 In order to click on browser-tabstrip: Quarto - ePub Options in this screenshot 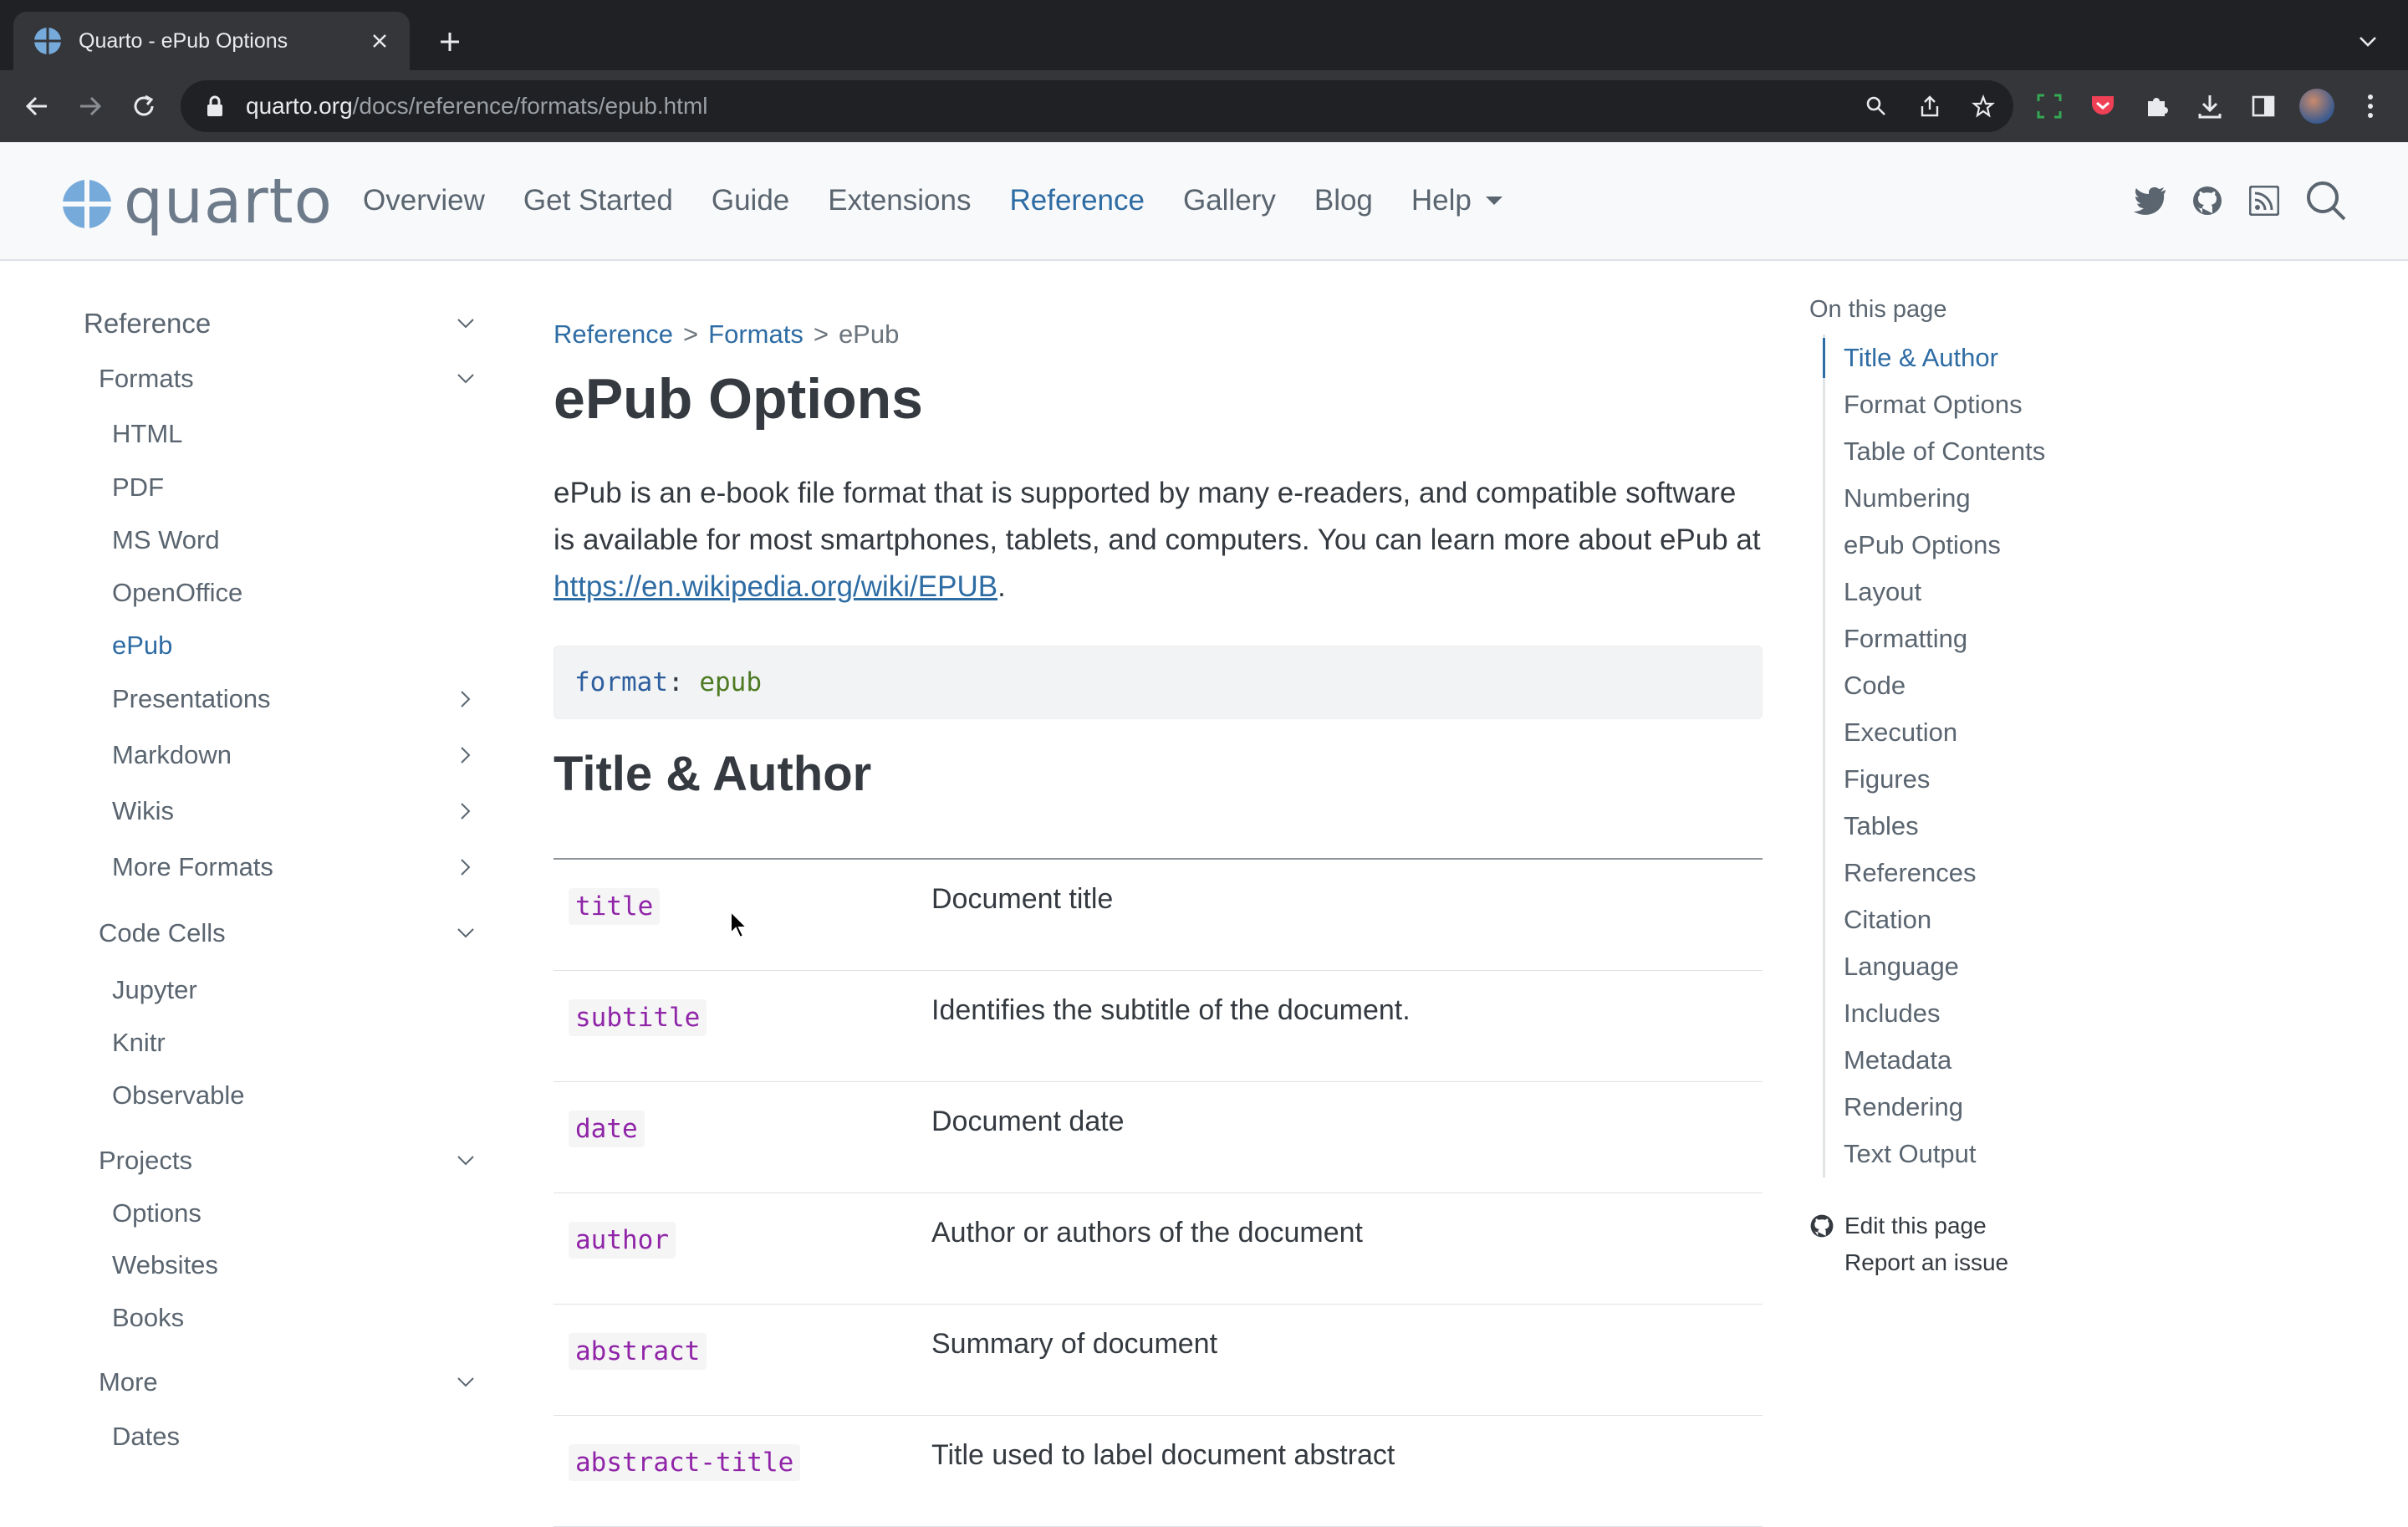, I will do `click(1204, 35)`.